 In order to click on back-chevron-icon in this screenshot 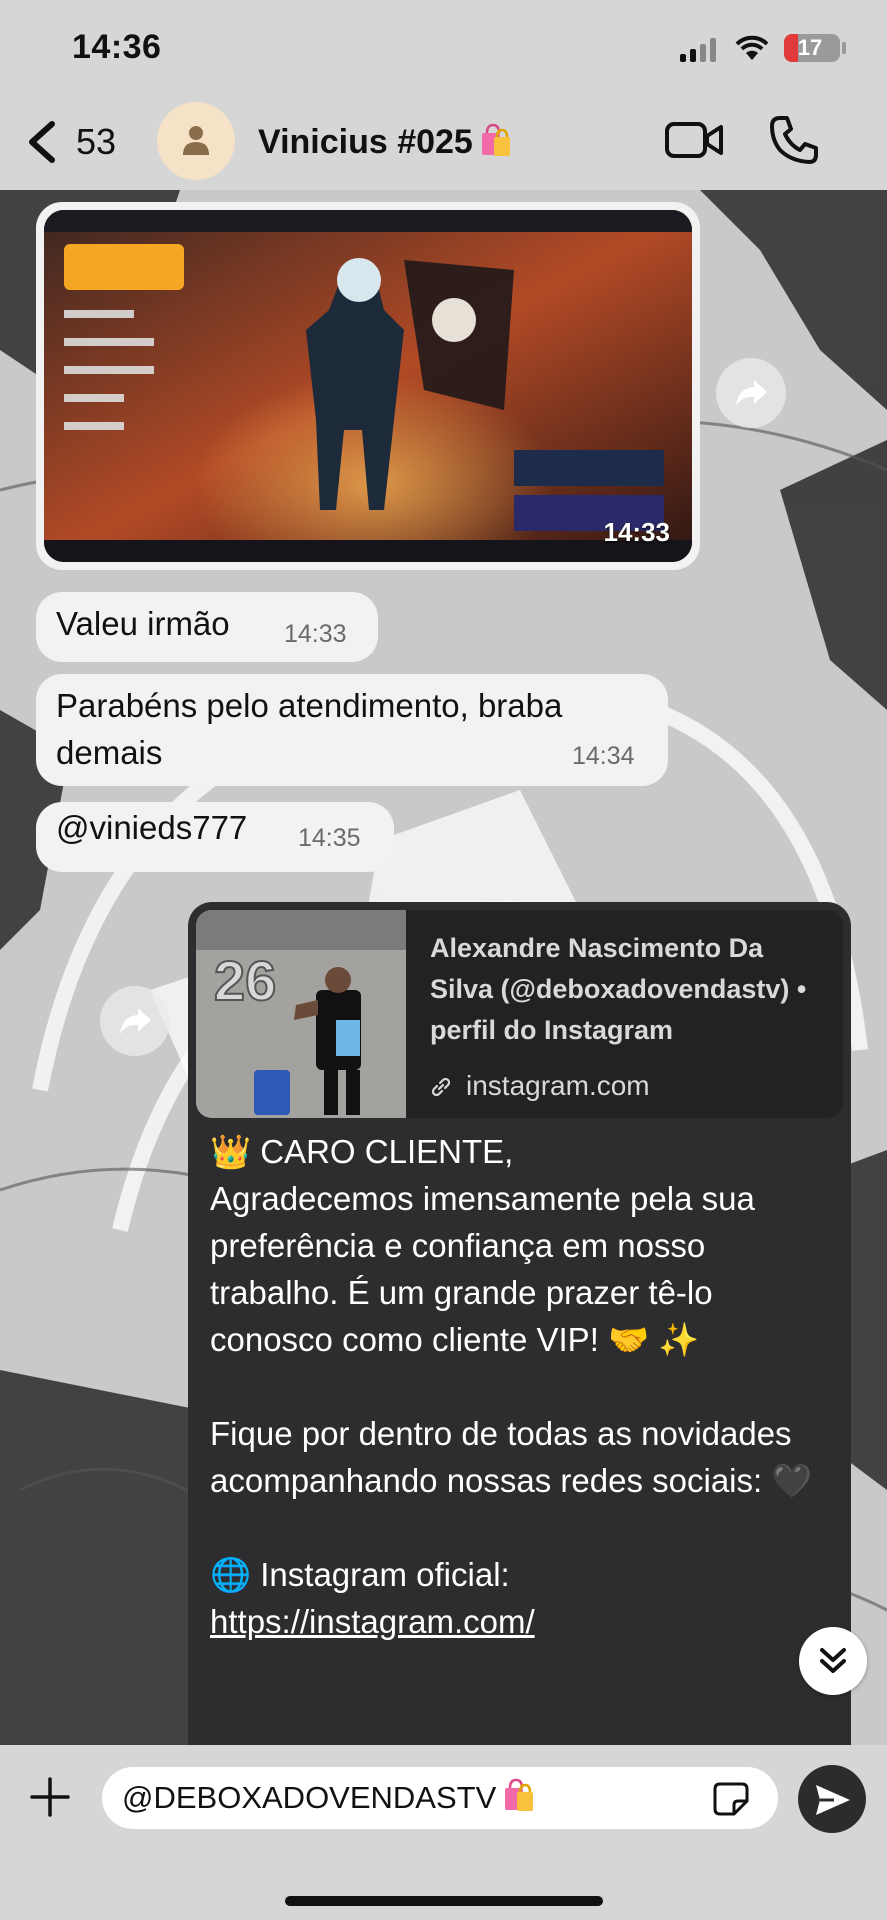, I will do `click(42, 142)`.